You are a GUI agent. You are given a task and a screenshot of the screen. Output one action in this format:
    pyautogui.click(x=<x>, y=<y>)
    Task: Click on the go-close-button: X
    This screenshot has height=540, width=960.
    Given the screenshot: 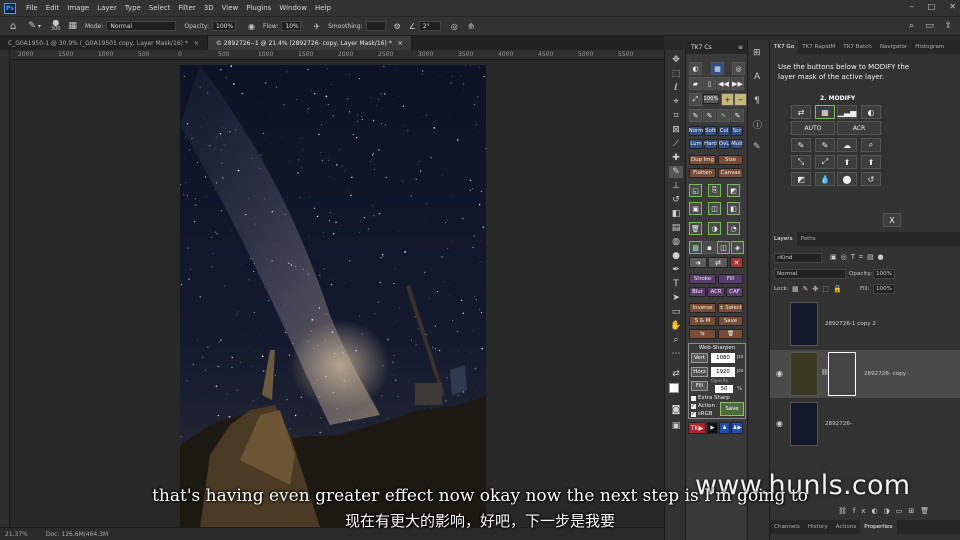 What is the action you would take?
    pyautogui.click(x=892, y=220)
    